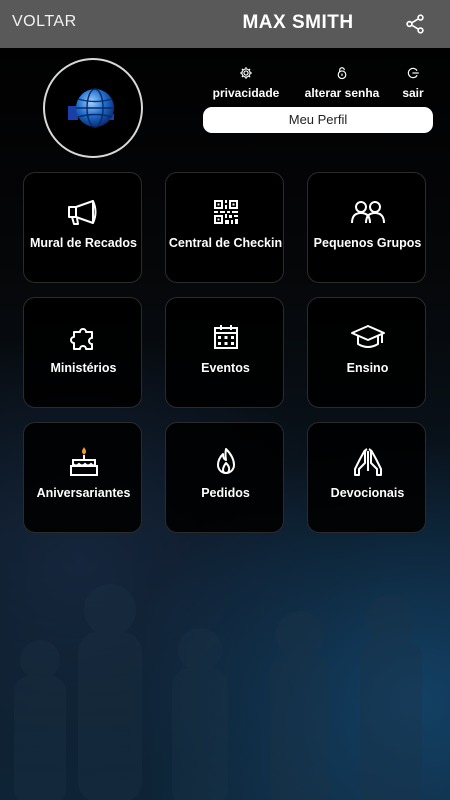 The image size is (450, 800). Describe the element at coordinates (225, 243) in the screenshot. I see `tile-label: Central de Checkin` at that location.